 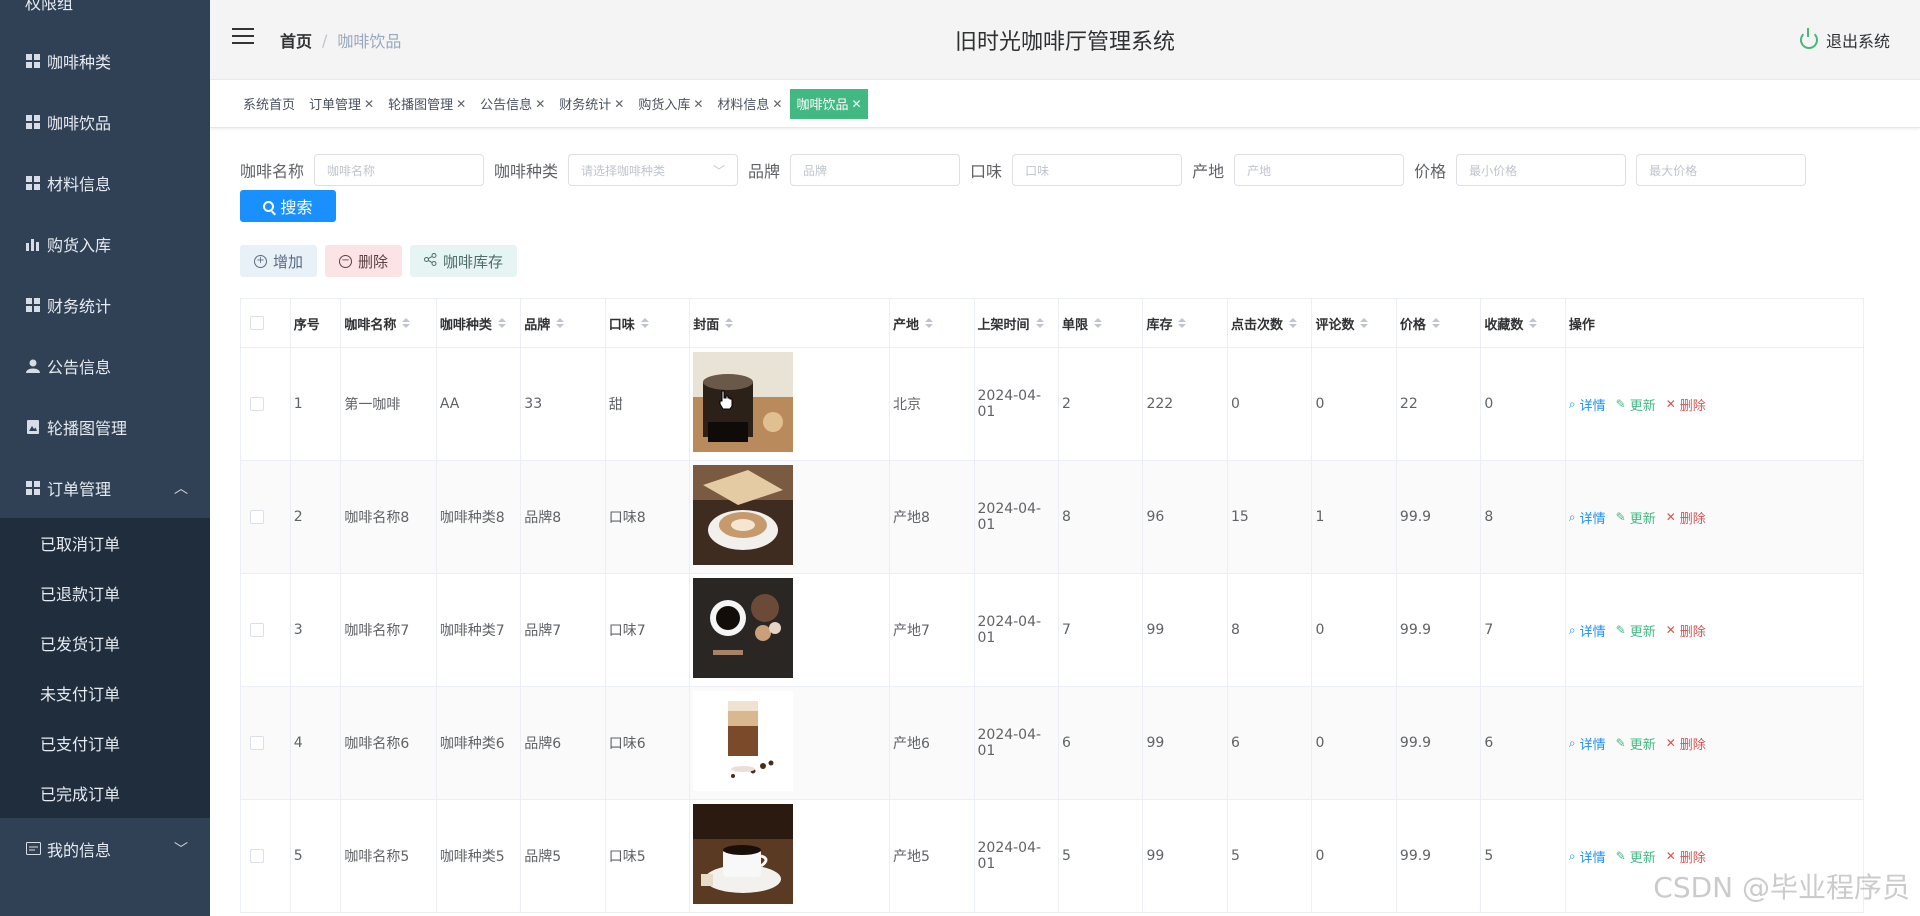 I want to click on header-cell: 咖啡种类, so click(x=479, y=323).